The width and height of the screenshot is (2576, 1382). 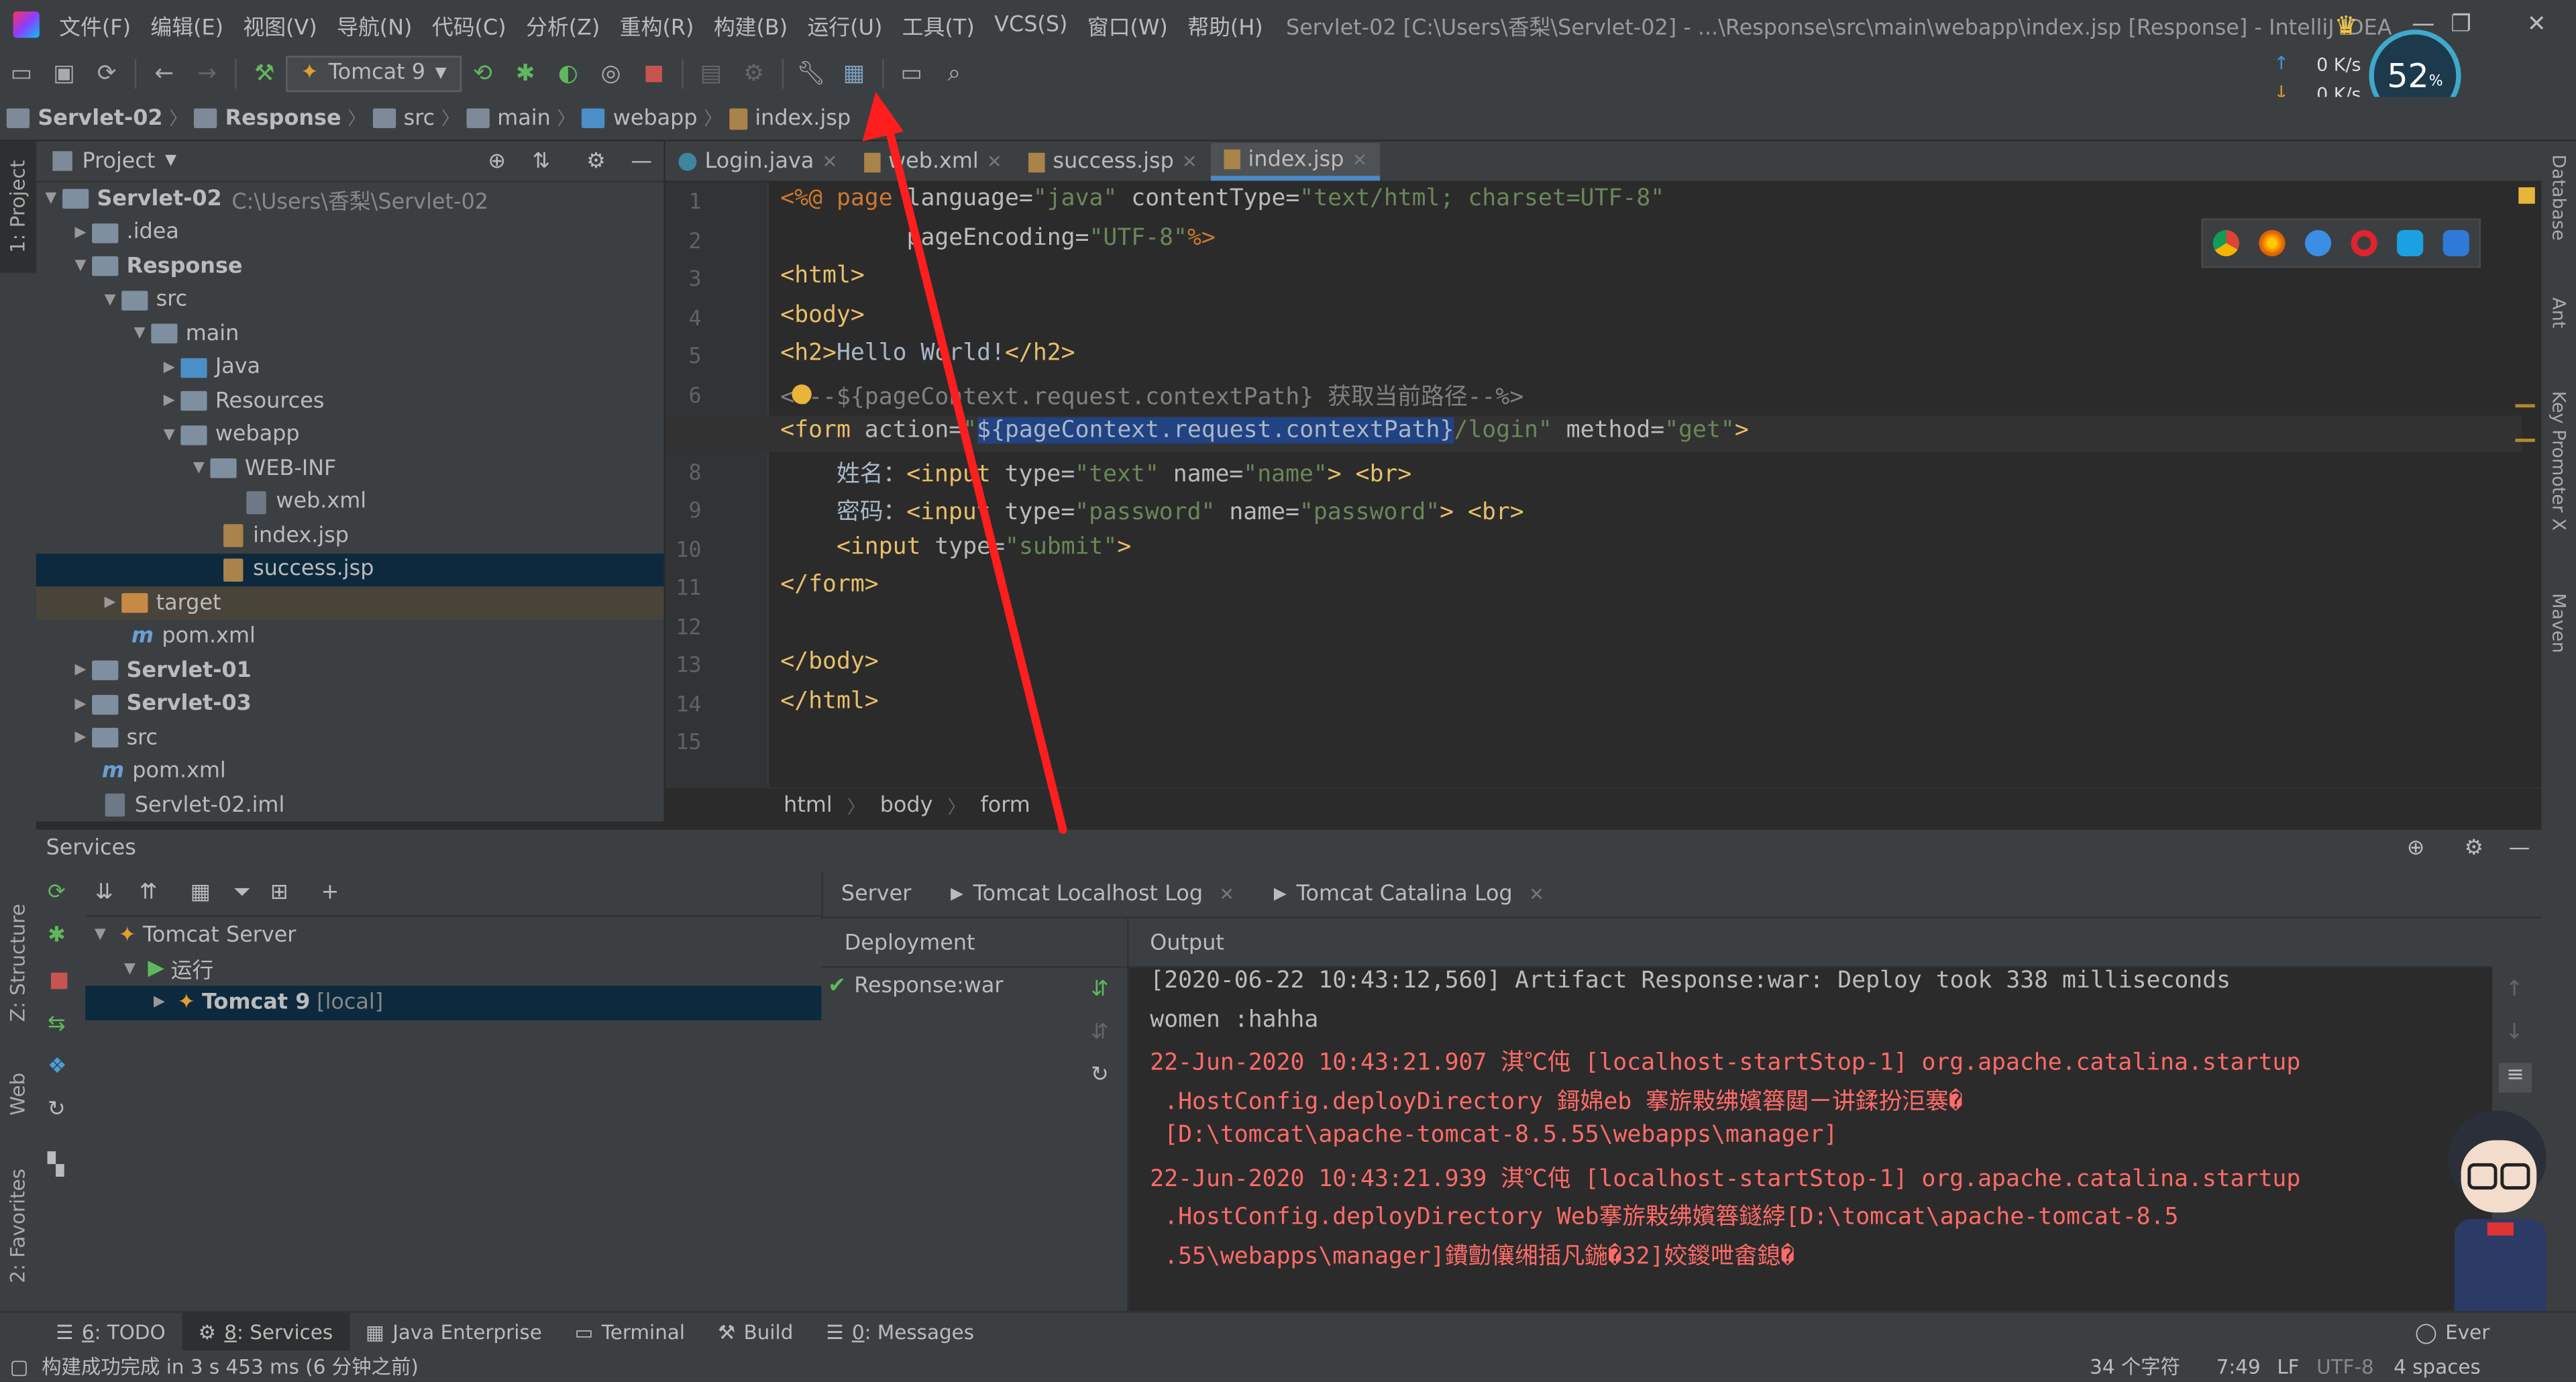 I want to click on code-line: <body>, so click(x=822, y=314).